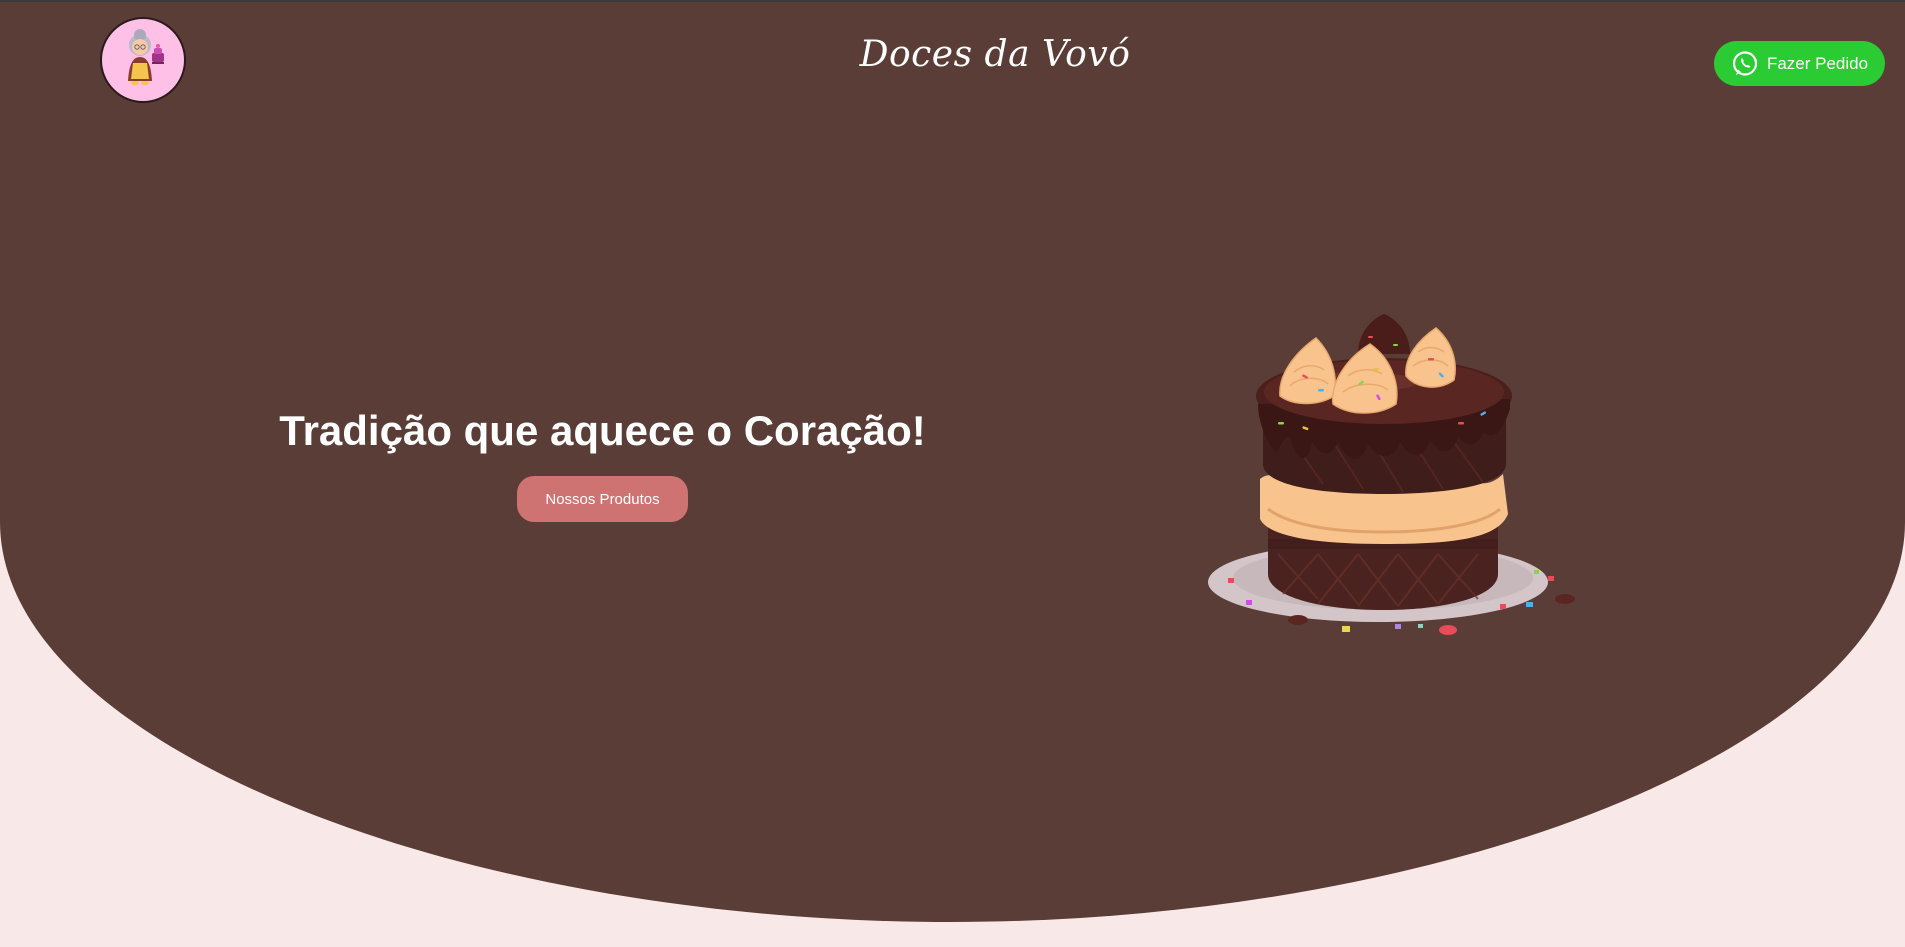 The height and width of the screenshot is (947, 1905). What do you see at coordinates (1817, 63) in the screenshot?
I see `order-button-label: Fazer Pedido` at bounding box center [1817, 63].